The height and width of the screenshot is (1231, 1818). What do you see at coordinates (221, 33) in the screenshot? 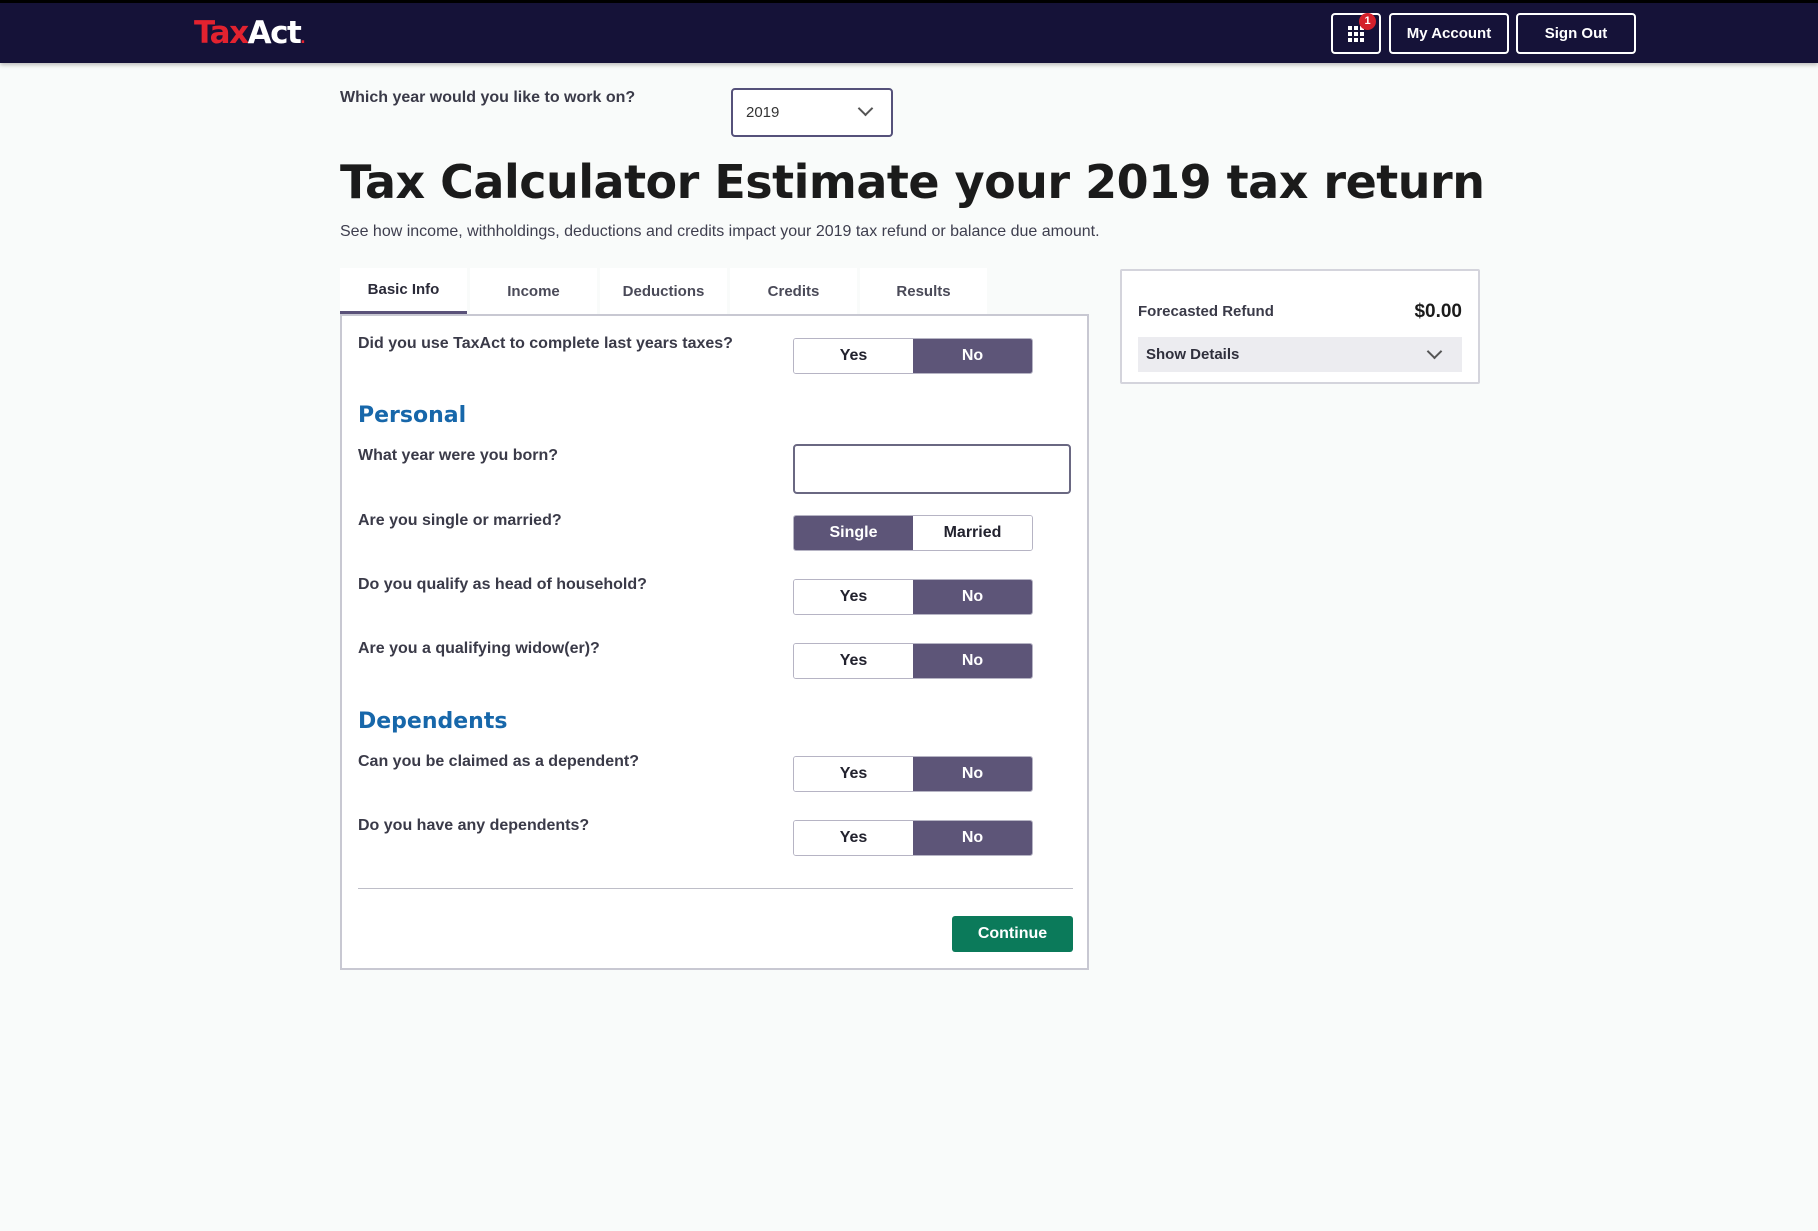
I see `logo-tax-text: Tax` at bounding box center [221, 33].